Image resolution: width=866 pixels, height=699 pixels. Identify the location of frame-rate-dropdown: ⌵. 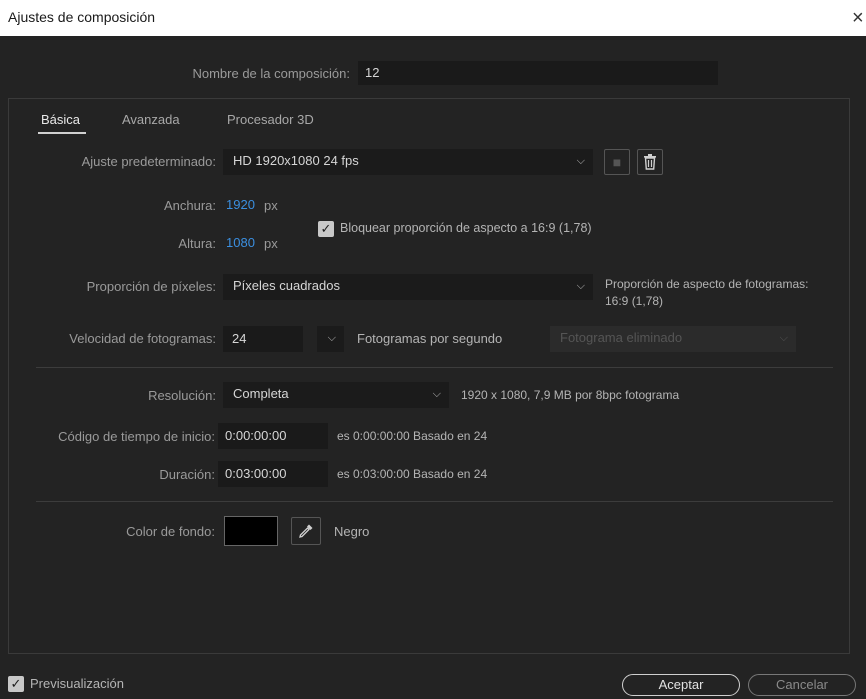
(330, 339).